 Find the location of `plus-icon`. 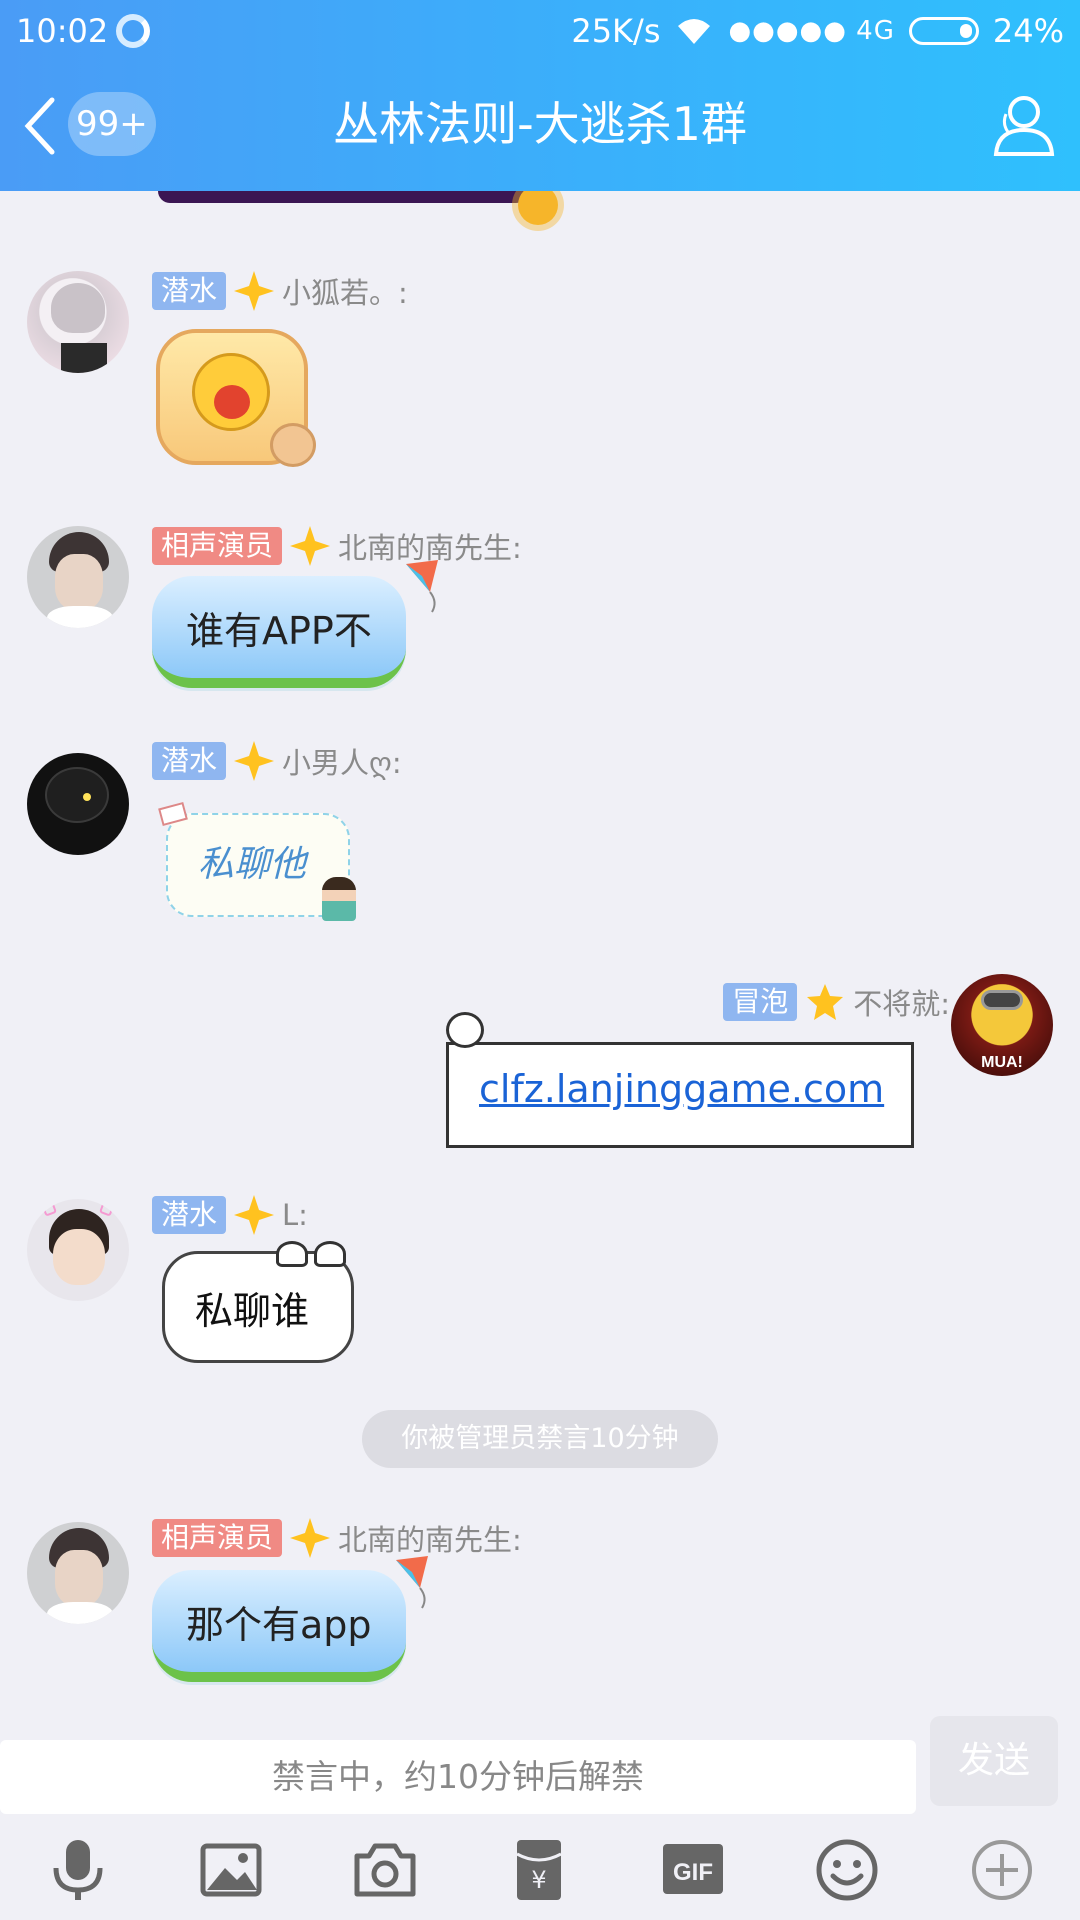

plus-icon is located at coordinates (1002, 1870).